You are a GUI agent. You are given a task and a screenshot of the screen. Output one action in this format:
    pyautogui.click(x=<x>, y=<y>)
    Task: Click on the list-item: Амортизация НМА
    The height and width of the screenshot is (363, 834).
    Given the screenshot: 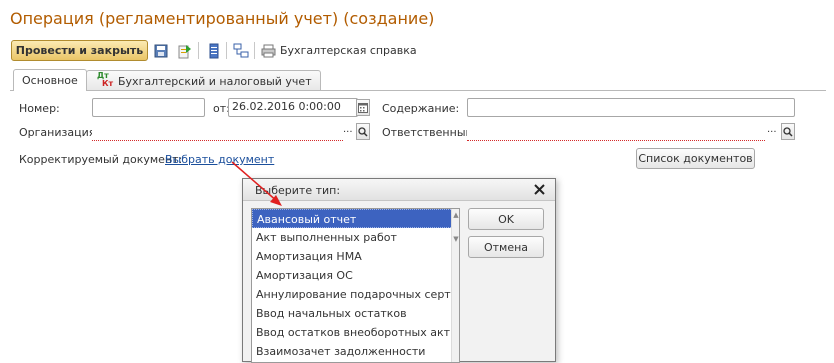 What is the action you would take?
    pyautogui.click(x=355, y=256)
    